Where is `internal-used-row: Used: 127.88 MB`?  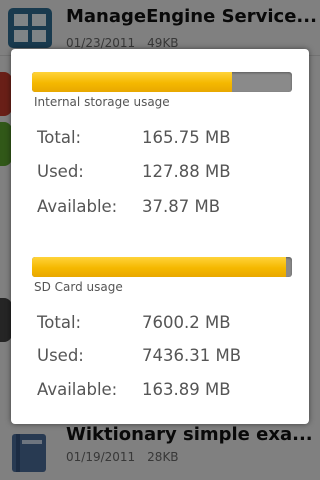 internal-used-row: Used: 127.88 MB is located at coordinates (162, 174).